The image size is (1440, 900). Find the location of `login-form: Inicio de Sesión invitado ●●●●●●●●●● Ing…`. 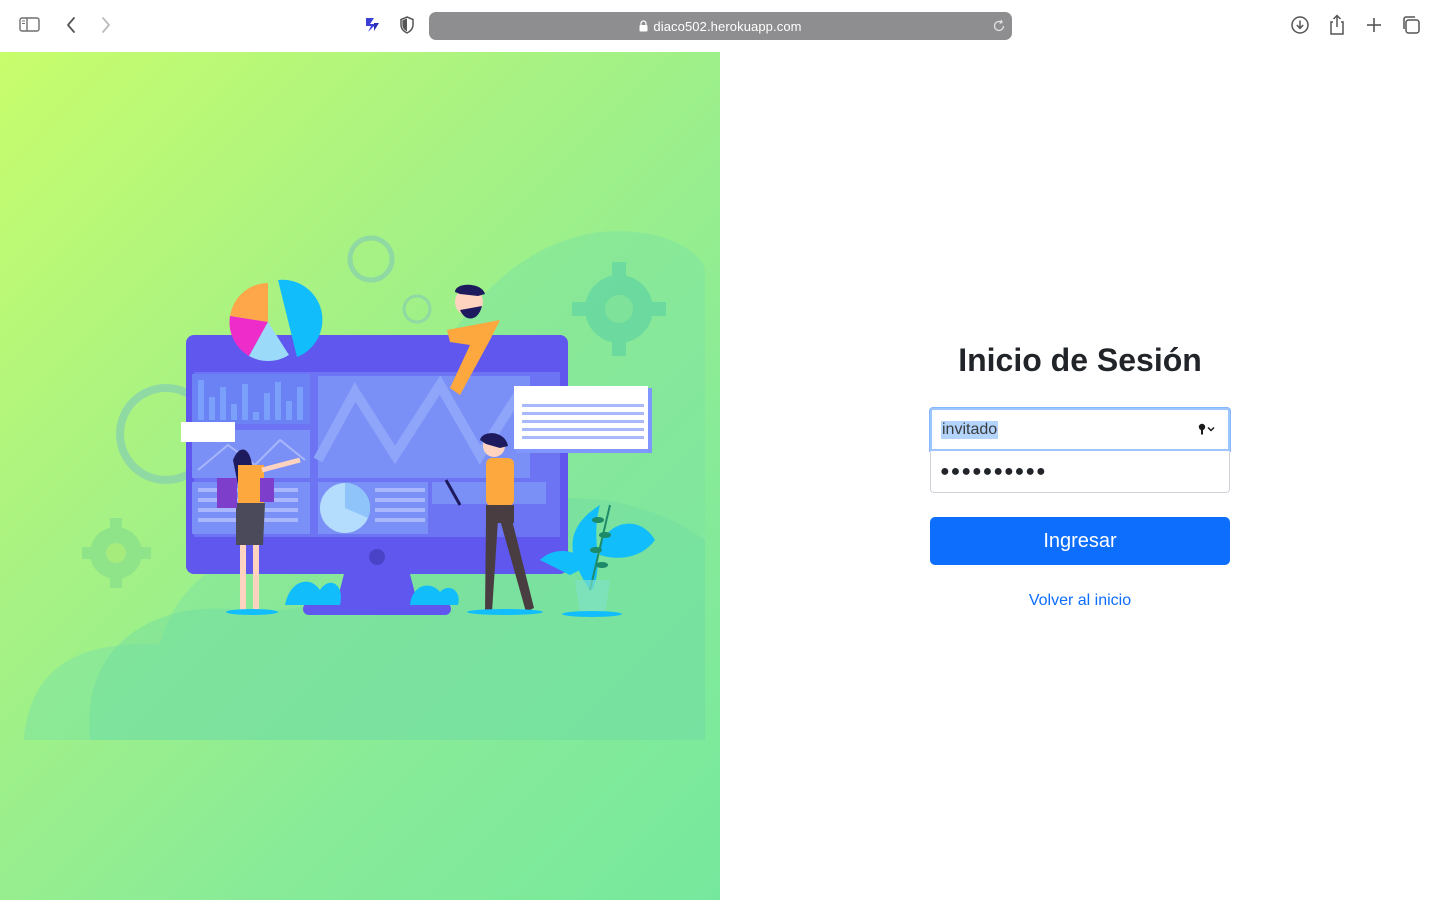

login-form: Inicio de Sesión invitado ●●●●●●●●●● Ing… is located at coordinates (1080, 474).